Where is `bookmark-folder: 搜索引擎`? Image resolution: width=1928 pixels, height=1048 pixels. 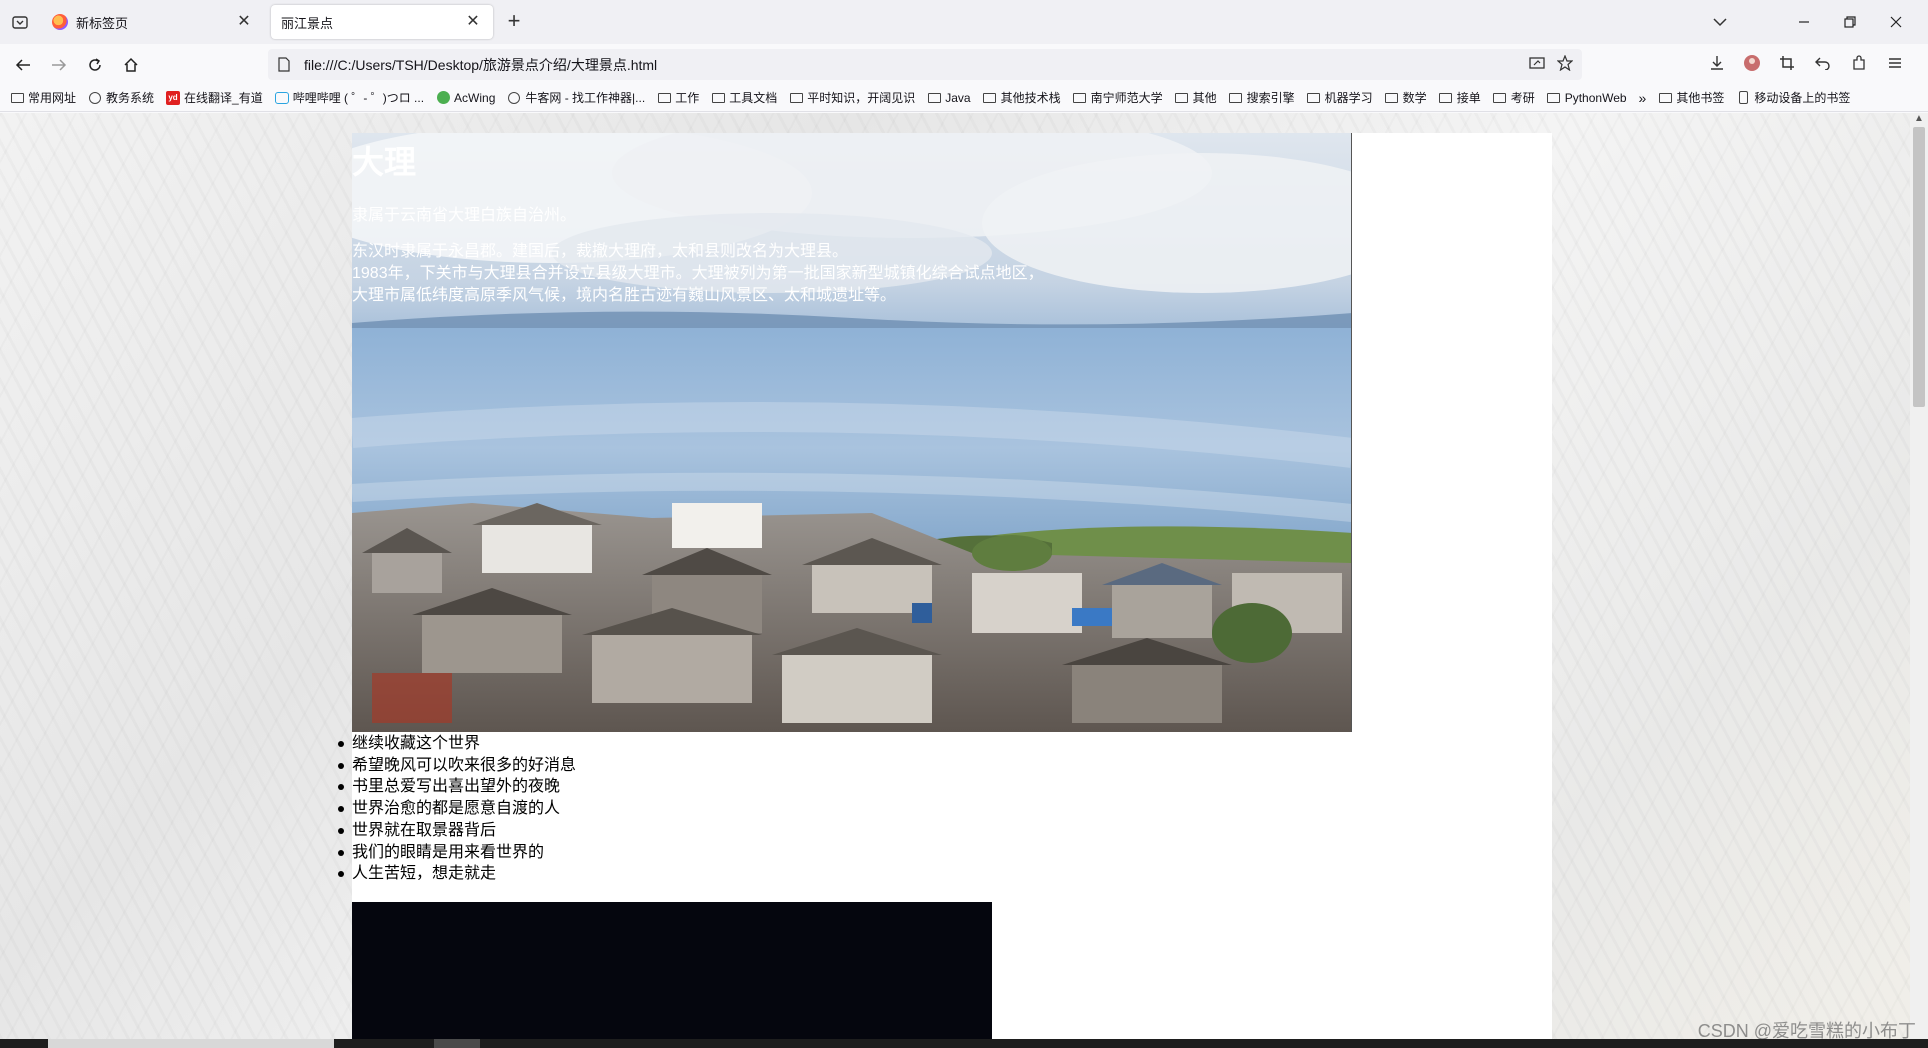
bookmark-folder: 搜索引擎 is located at coordinates (1262, 97).